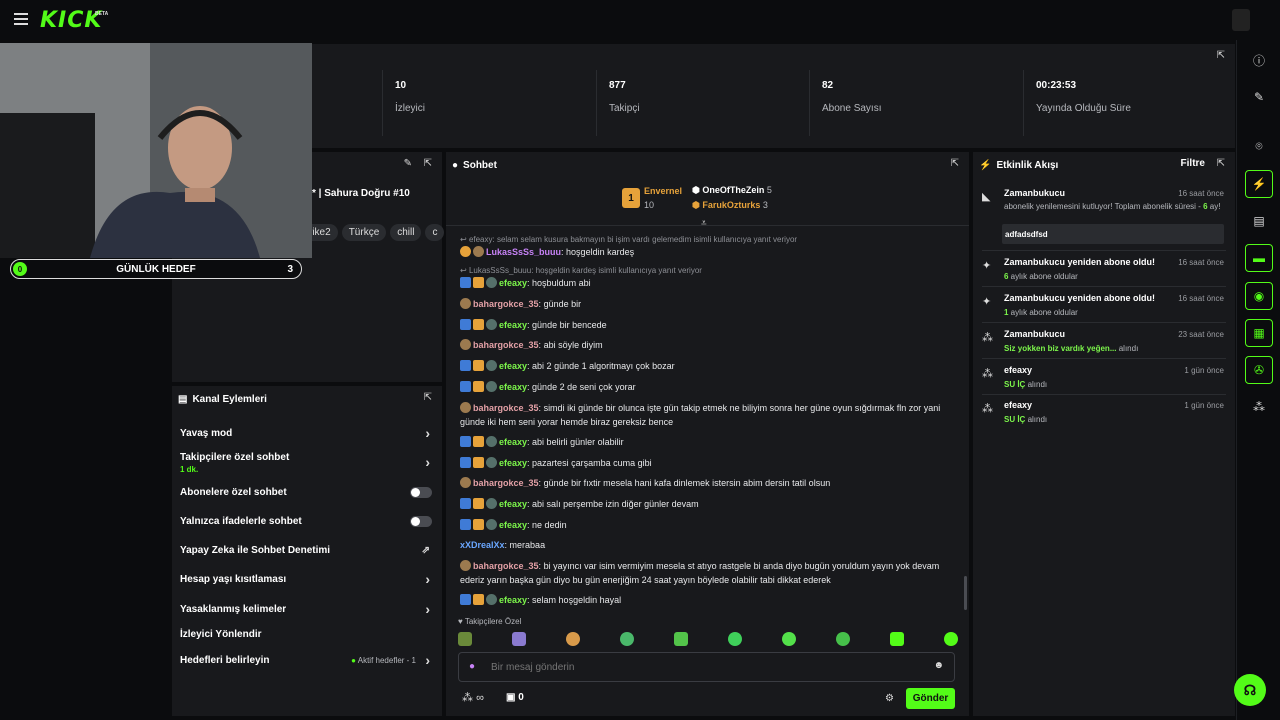 This screenshot has height=720, width=1280. I want to click on edit-icon: ✎, so click(408, 163).